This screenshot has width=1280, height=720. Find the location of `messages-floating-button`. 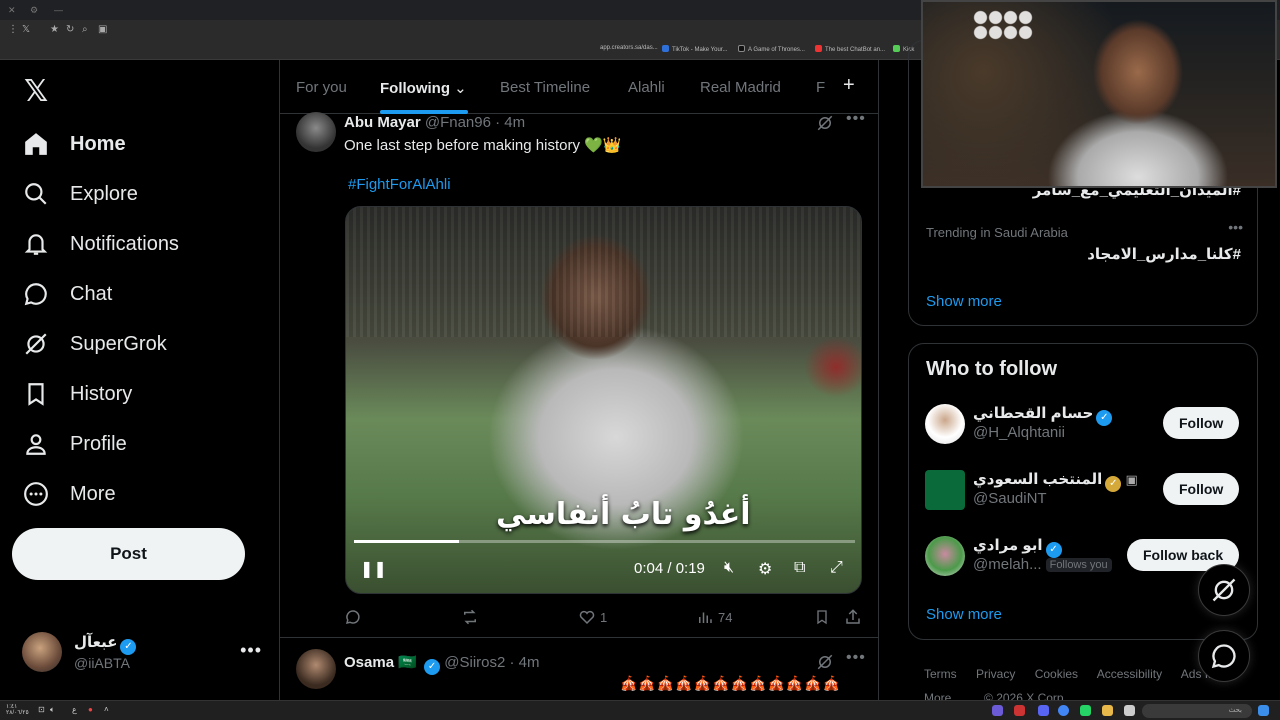

messages-floating-button is located at coordinates (1224, 656).